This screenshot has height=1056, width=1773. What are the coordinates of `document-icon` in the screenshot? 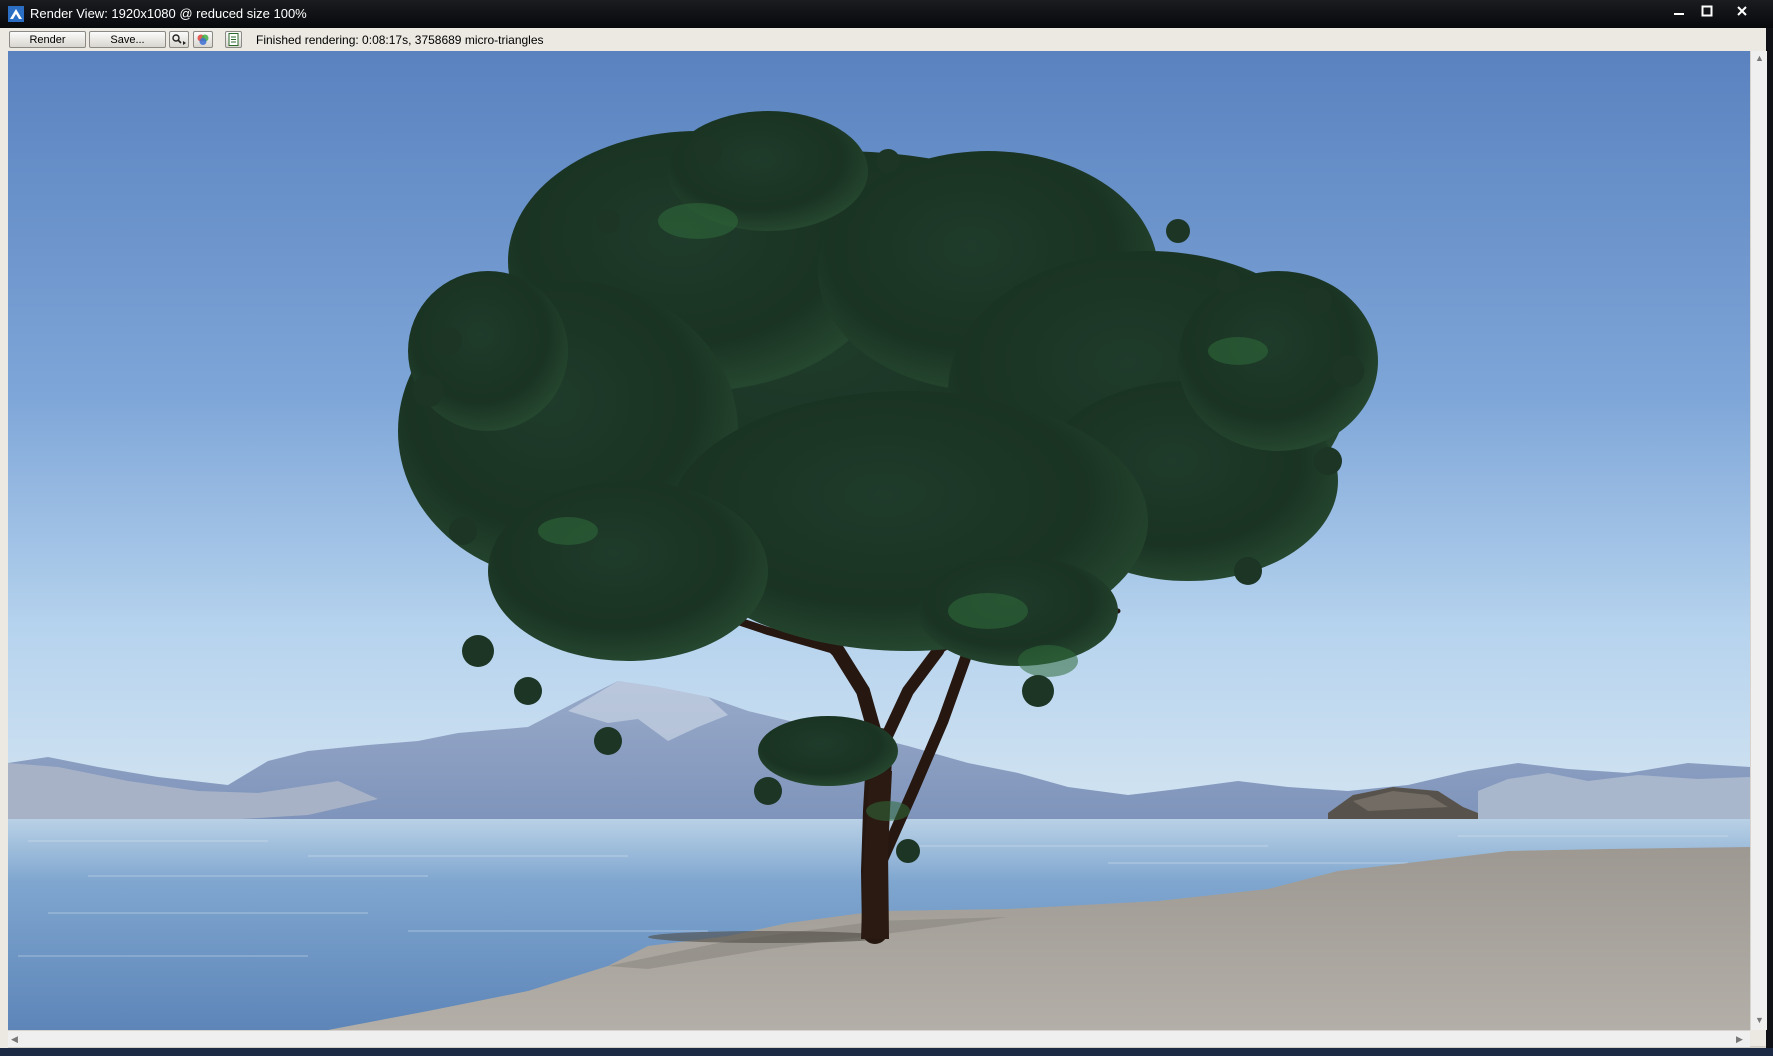 It's located at (233, 39).